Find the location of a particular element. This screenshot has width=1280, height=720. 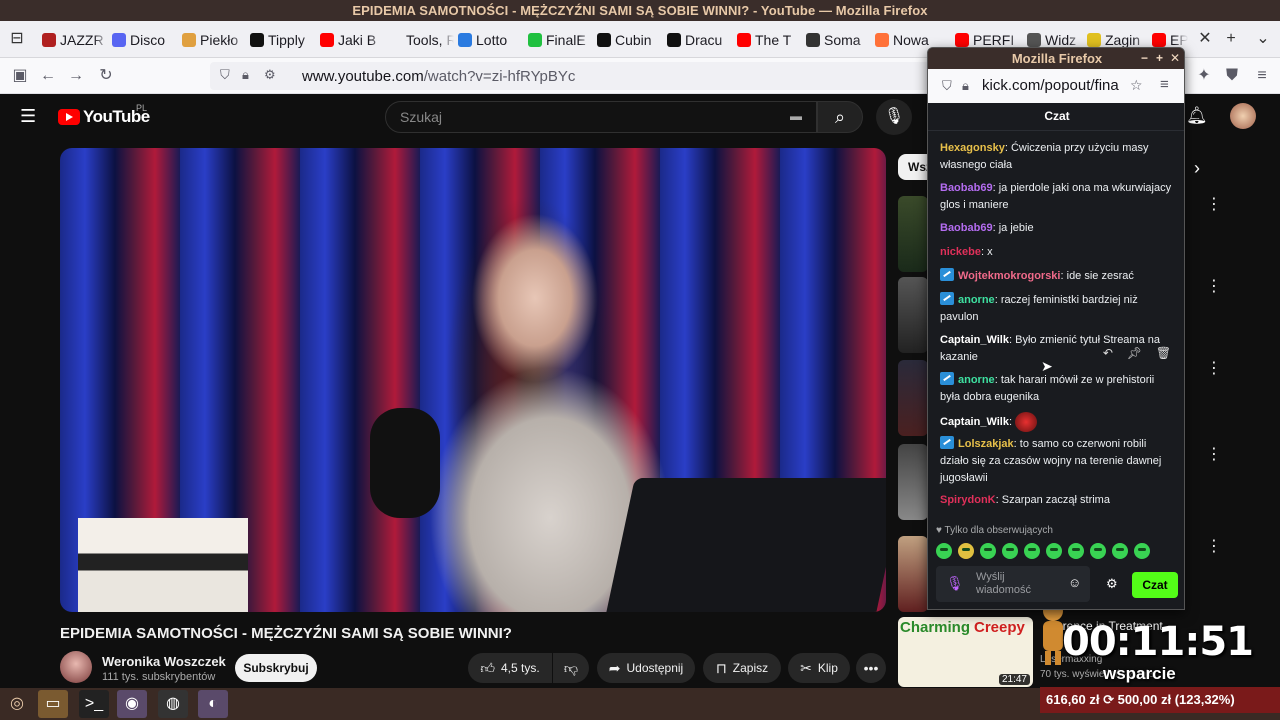

obs-icon: ◍ is located at coordinates (173, 704).